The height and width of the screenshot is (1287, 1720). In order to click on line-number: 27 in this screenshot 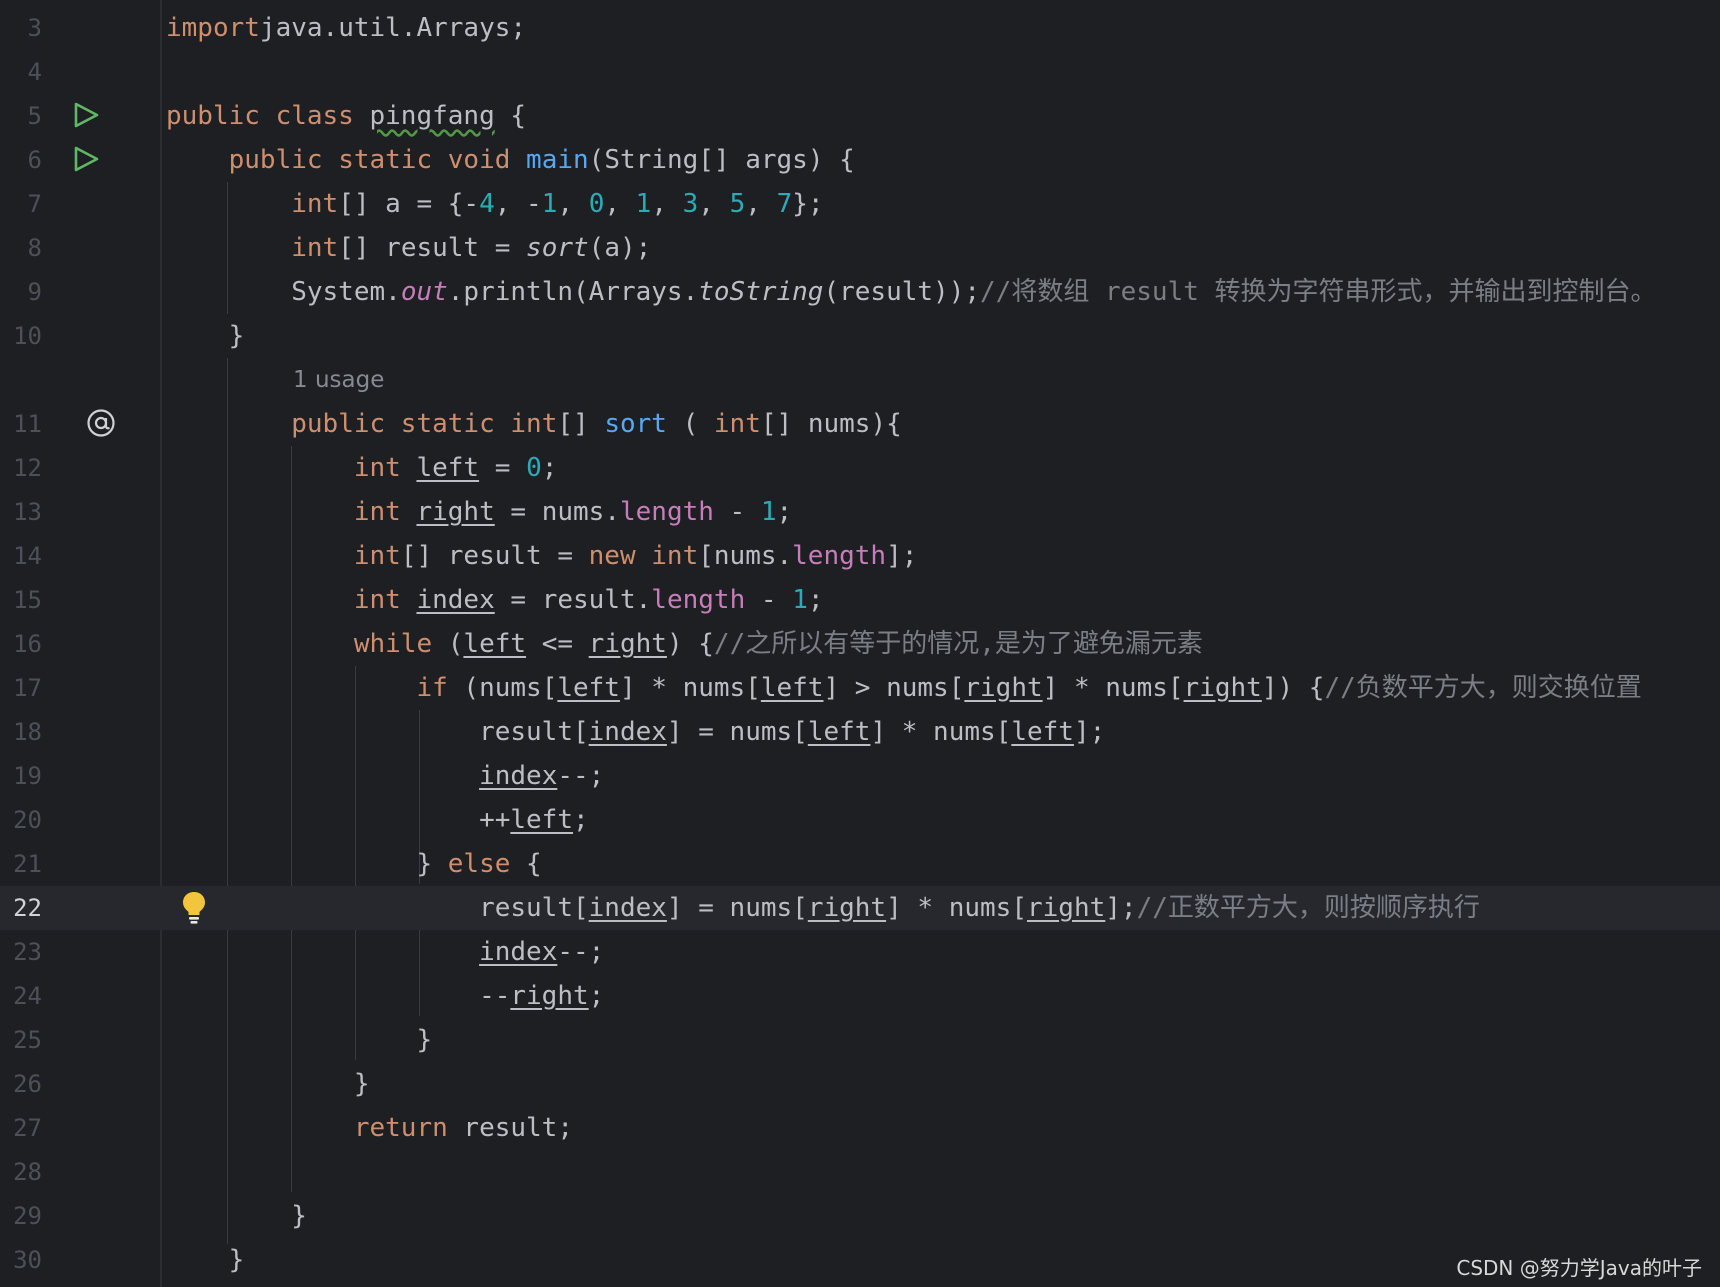, I will do `click(21, 1128)`.